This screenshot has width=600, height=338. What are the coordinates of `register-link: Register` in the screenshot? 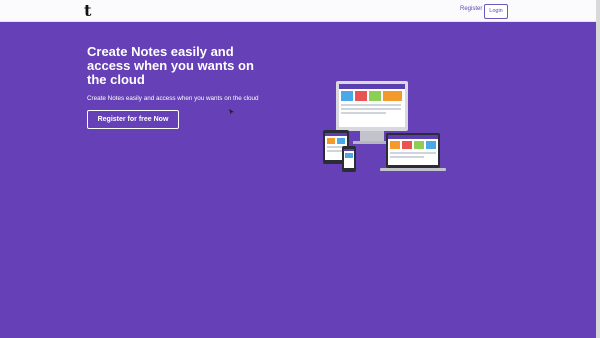 It's located at (471, 9).